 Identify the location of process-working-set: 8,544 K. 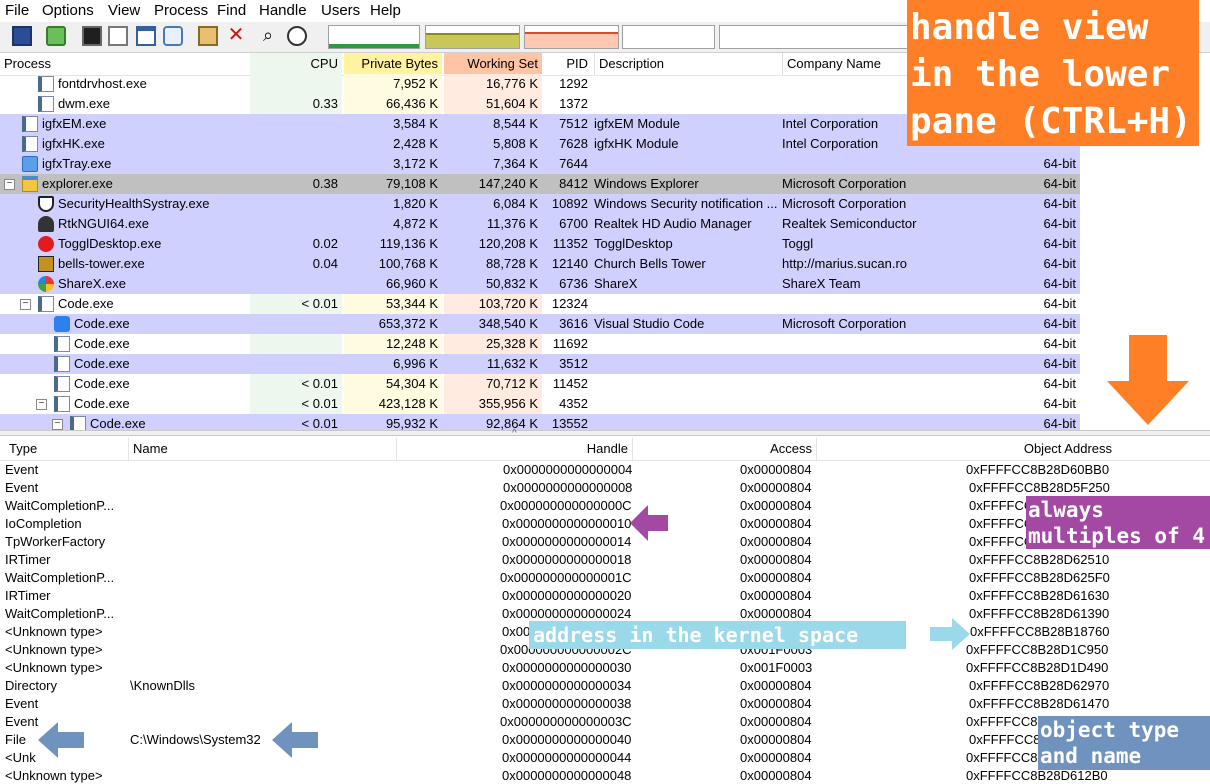
(515, 123).